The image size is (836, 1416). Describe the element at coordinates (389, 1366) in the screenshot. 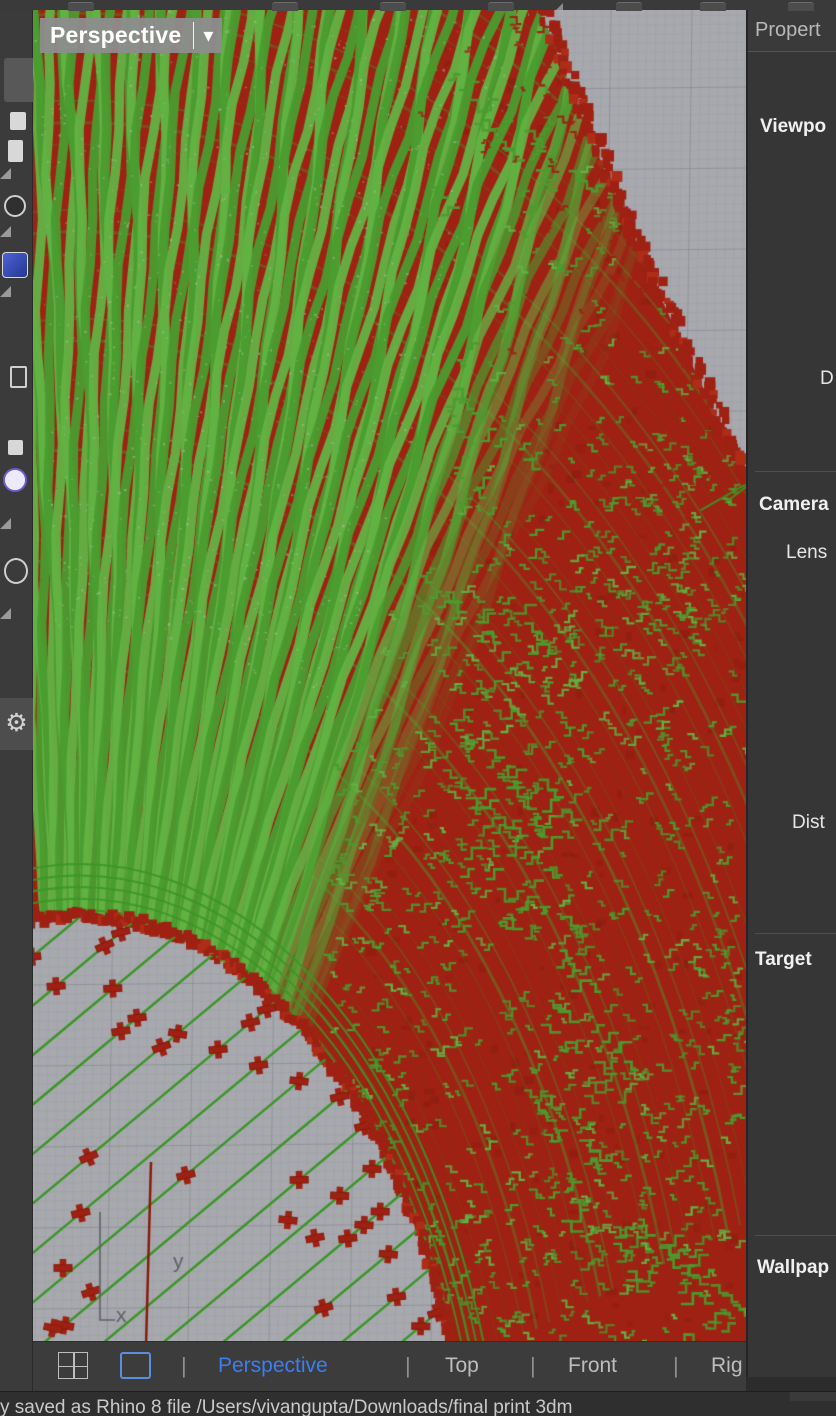

I see `viewport-tab-bar: | Perspective | Top | Front | Rig` at that location.